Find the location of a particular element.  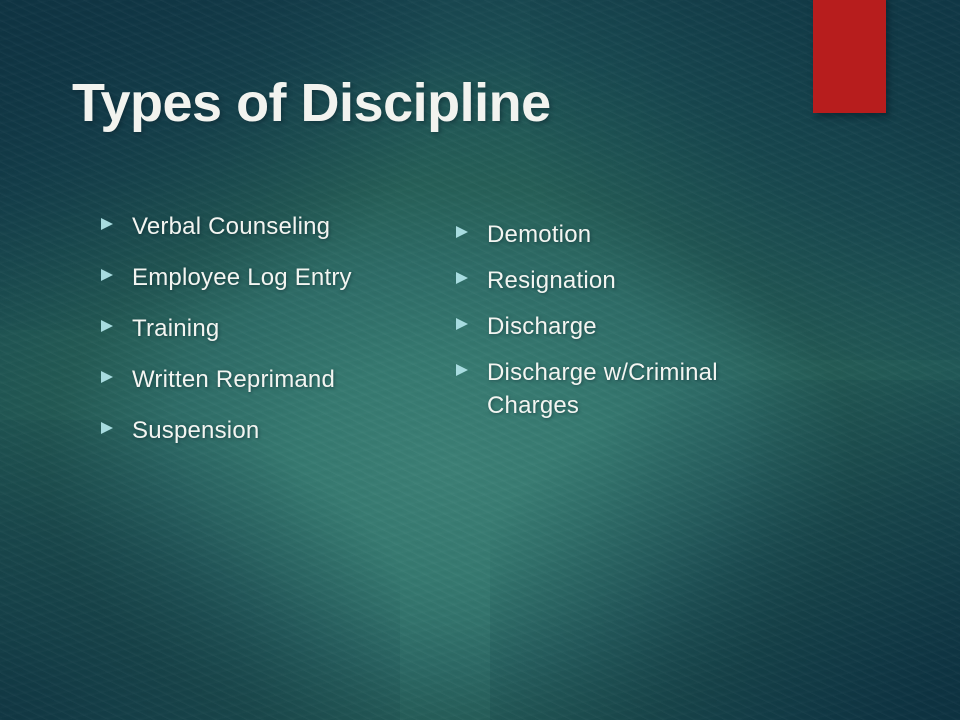

list-item: Written Reprimand is located at coordinates (265, 379).